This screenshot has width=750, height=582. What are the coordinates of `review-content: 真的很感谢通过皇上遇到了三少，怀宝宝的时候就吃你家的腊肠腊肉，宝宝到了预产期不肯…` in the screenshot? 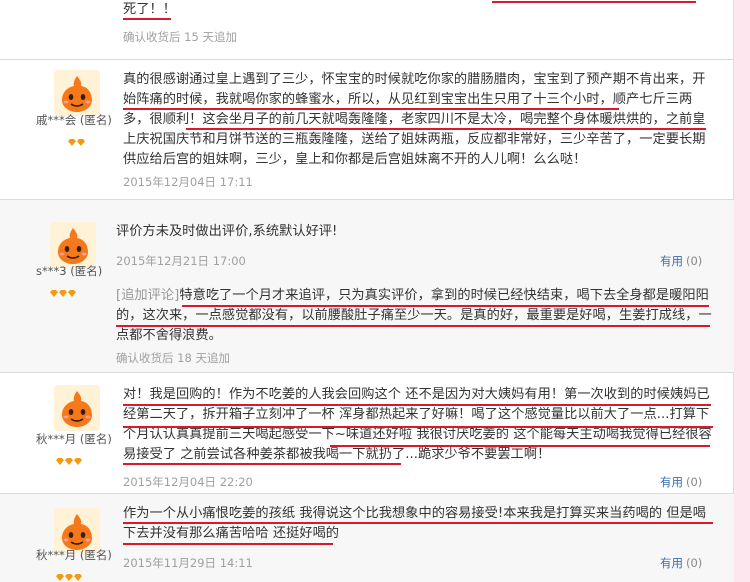 It's located at (414, 119).